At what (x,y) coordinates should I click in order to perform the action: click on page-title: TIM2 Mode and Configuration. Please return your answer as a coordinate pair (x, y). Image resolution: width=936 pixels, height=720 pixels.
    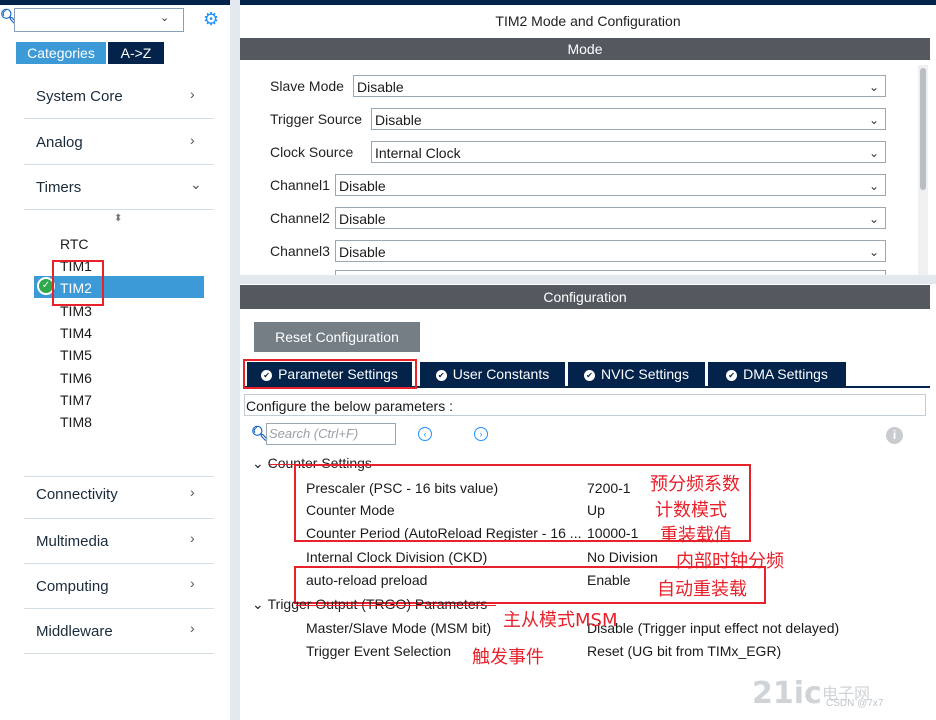
    Looking at the image, I should click on (588, 21).